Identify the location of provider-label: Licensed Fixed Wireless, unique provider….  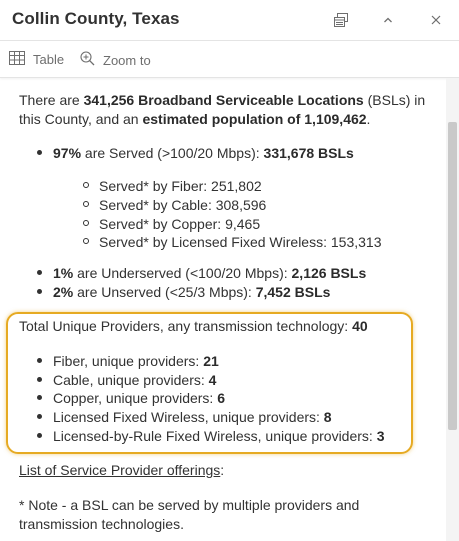
(188, 417).